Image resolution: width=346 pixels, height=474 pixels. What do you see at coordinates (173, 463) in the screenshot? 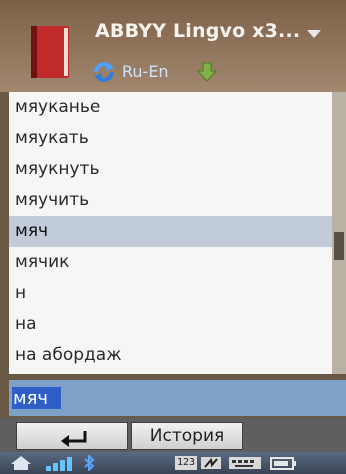
I see `status-bar: 123` at bounding box center [173, 463].